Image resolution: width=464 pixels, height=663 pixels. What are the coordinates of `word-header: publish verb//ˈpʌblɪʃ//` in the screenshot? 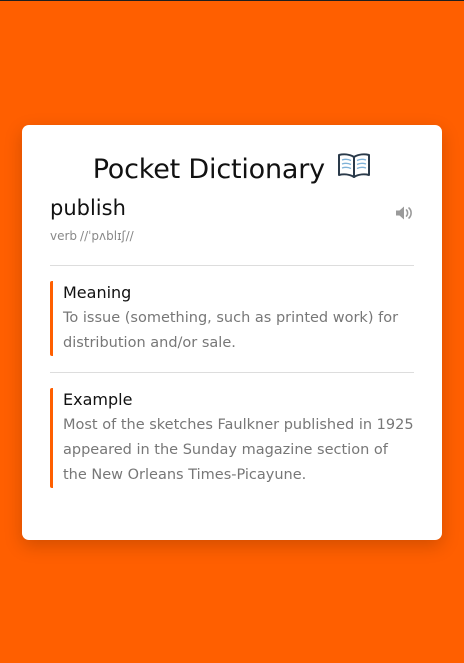 It's located at (232, 219).